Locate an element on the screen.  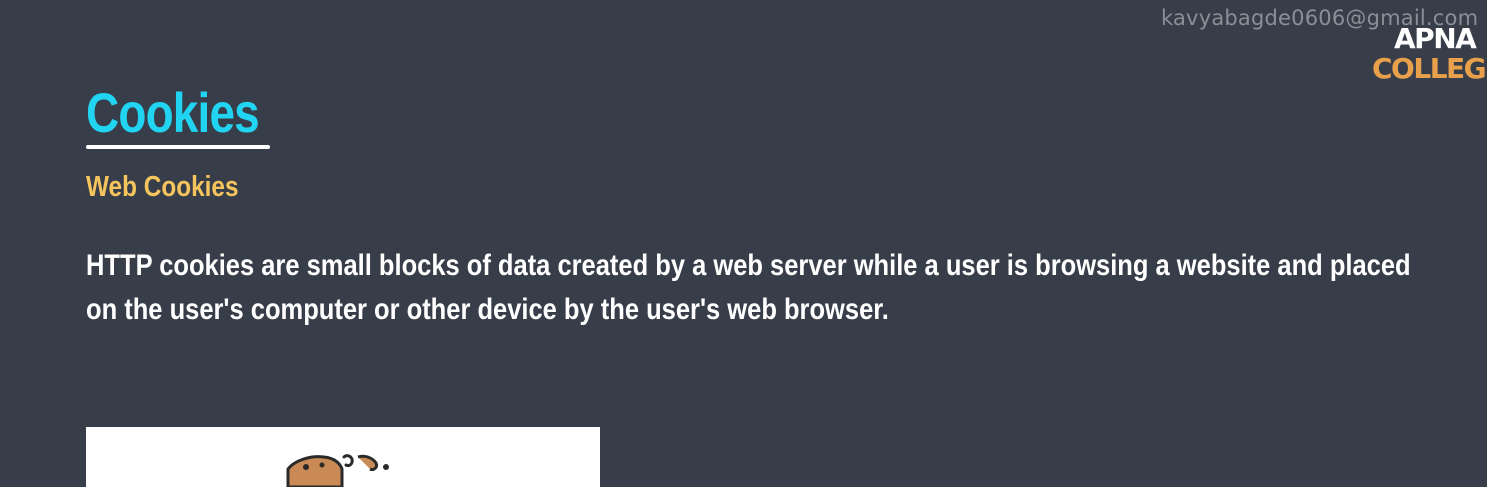
cookie-icon is located at coordinates (337, 470).